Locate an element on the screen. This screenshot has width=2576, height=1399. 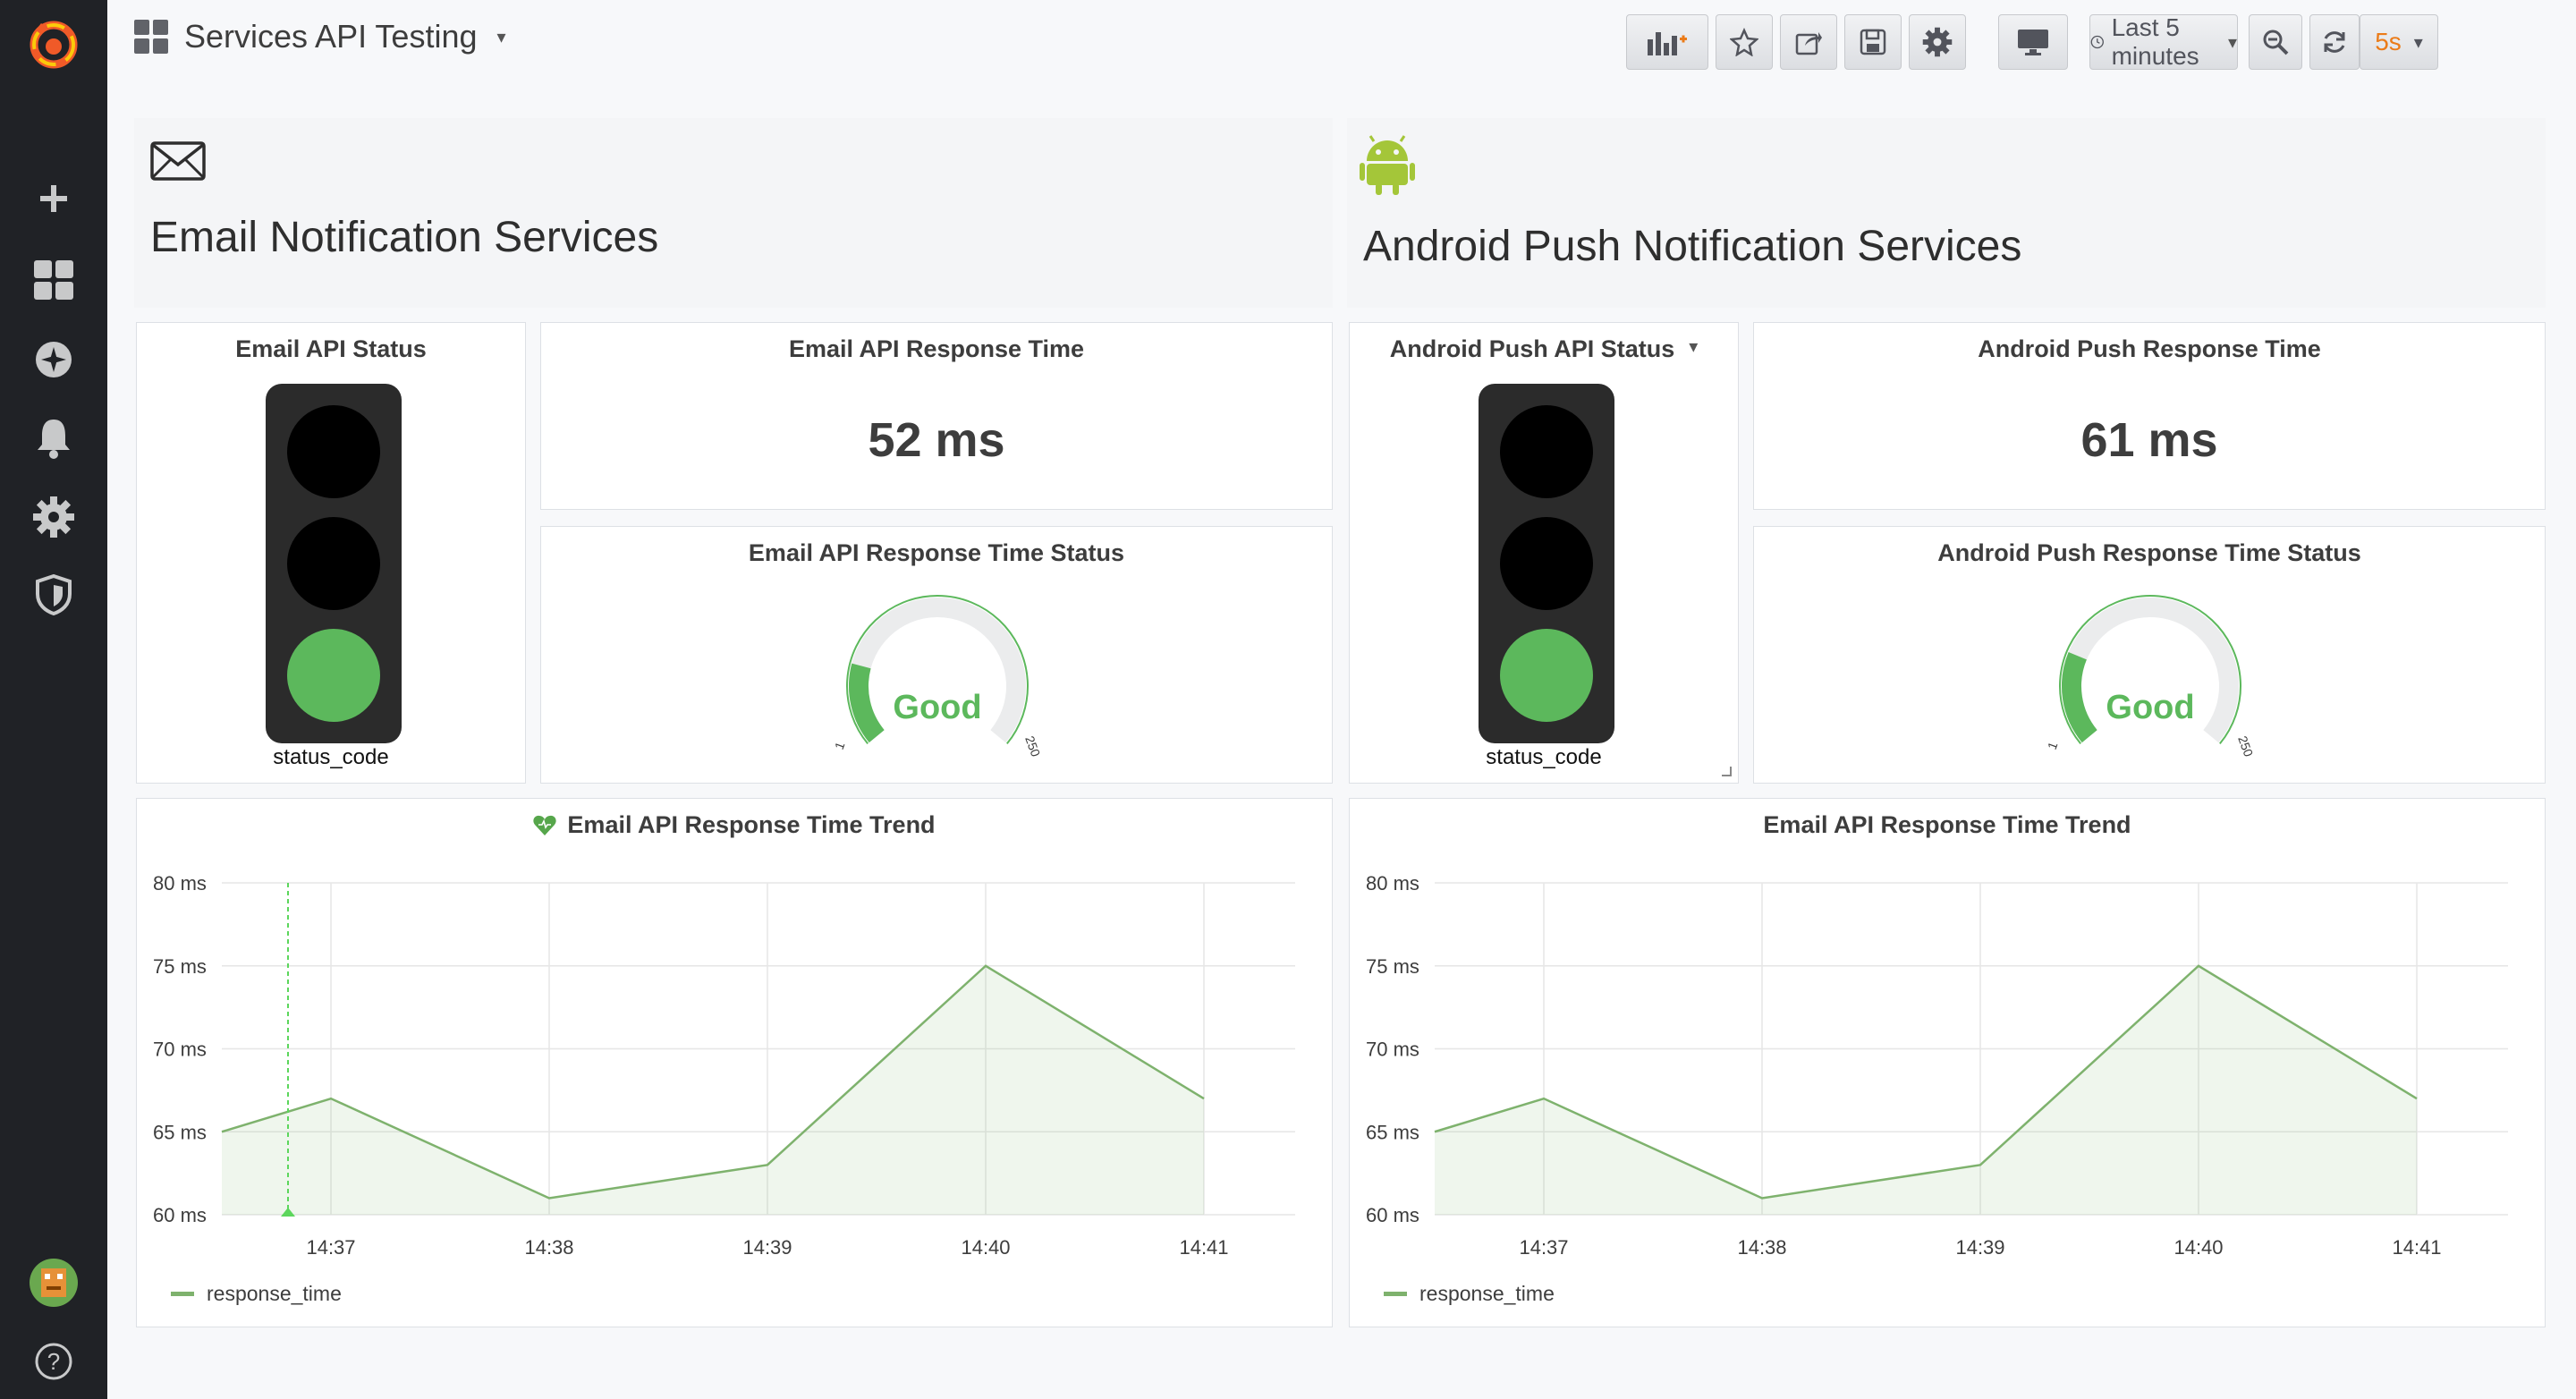
save-icon is located at coordinates (1873, 42).